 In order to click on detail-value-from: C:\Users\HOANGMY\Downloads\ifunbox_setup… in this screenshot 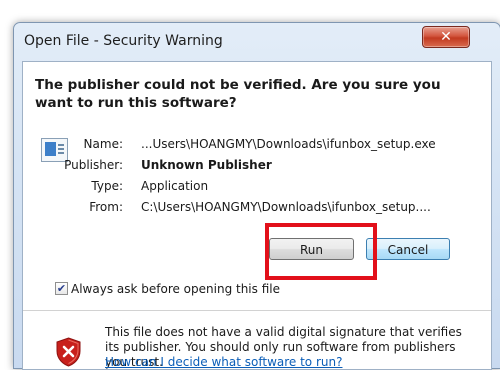, I will do `click(286, 207)`.